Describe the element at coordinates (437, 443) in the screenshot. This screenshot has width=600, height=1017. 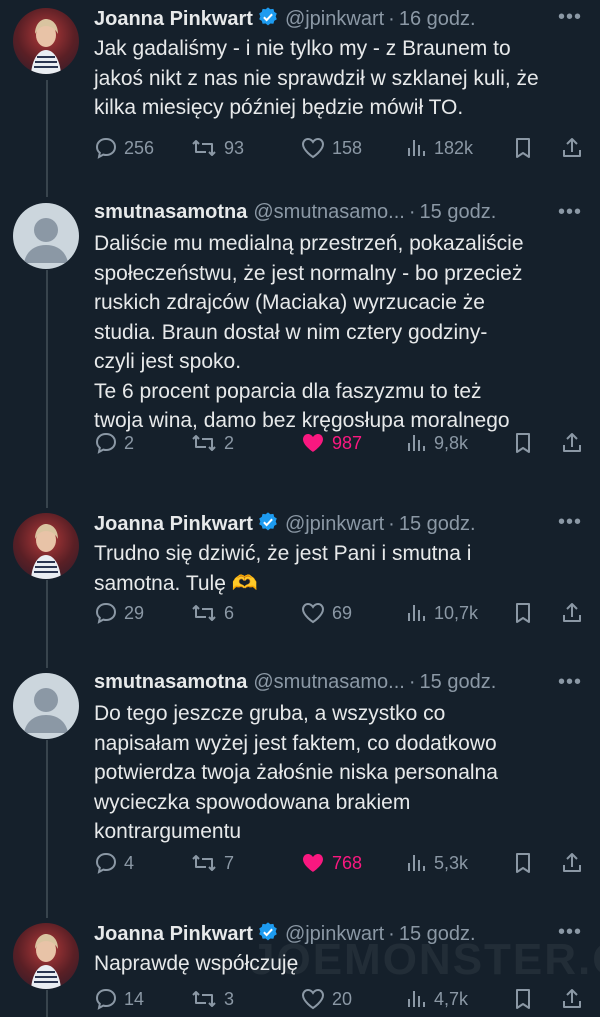
I see `views-button: 9,8k` at that location.